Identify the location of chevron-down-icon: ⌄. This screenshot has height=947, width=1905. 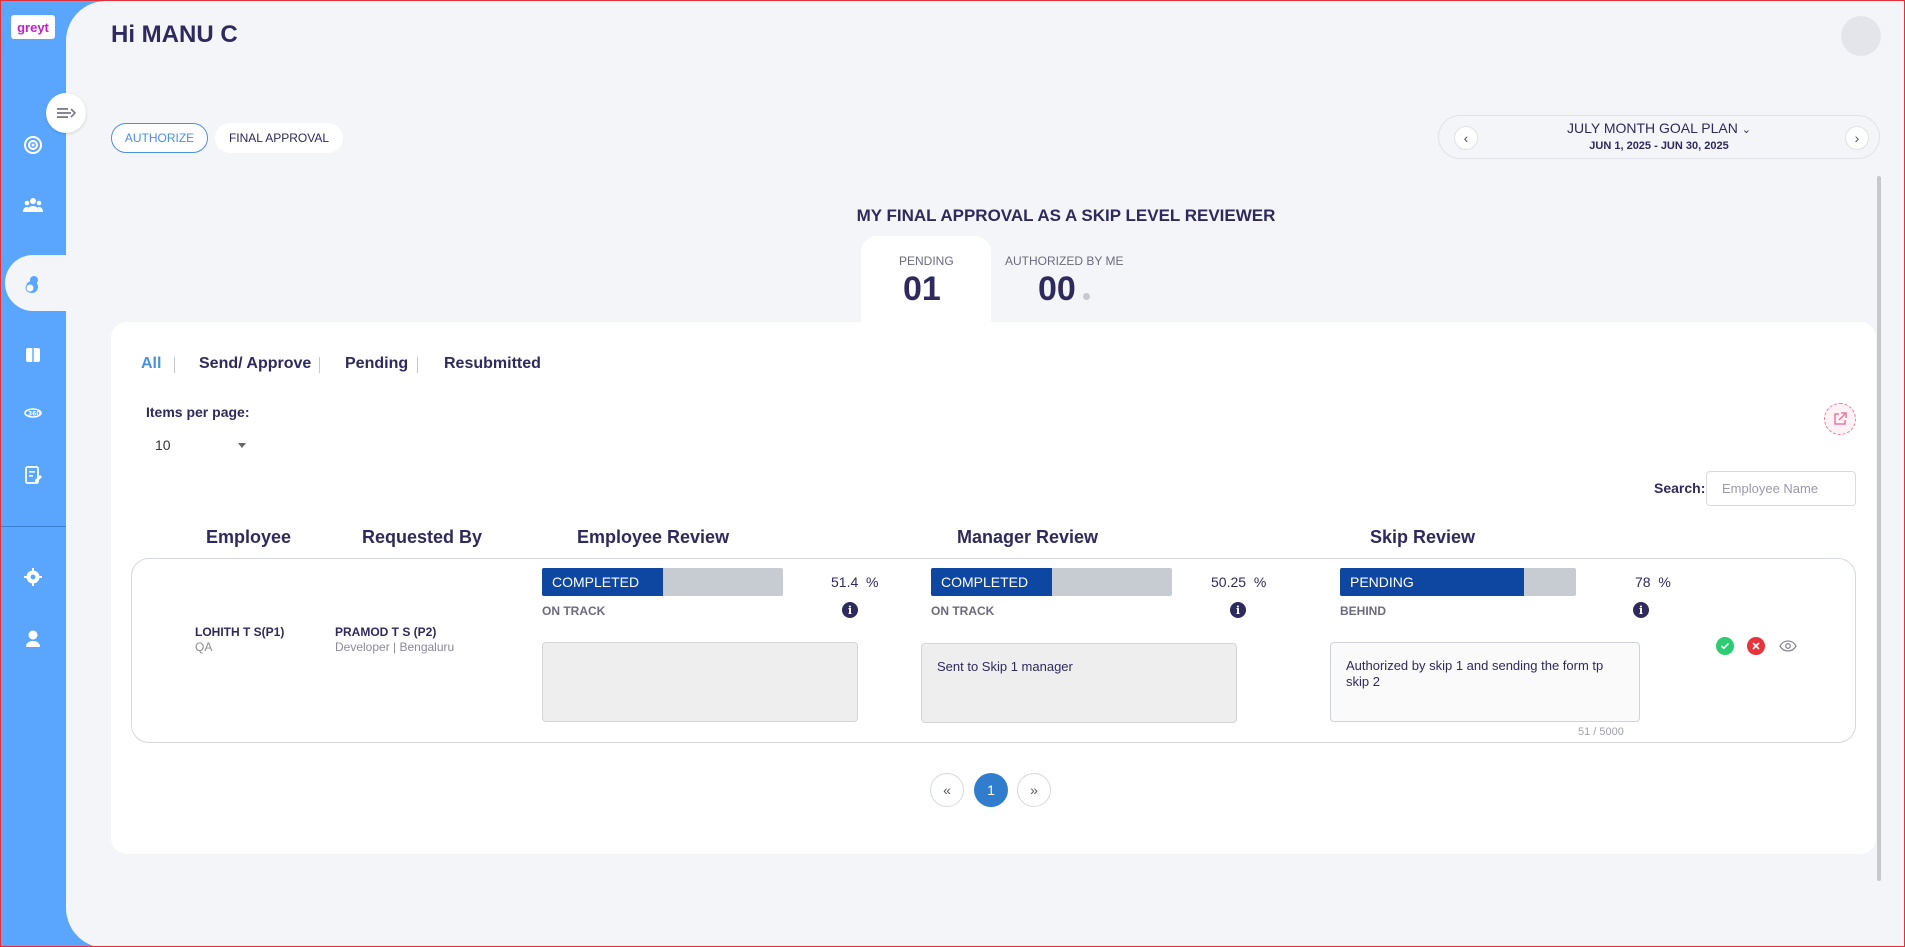
(1746, 130).